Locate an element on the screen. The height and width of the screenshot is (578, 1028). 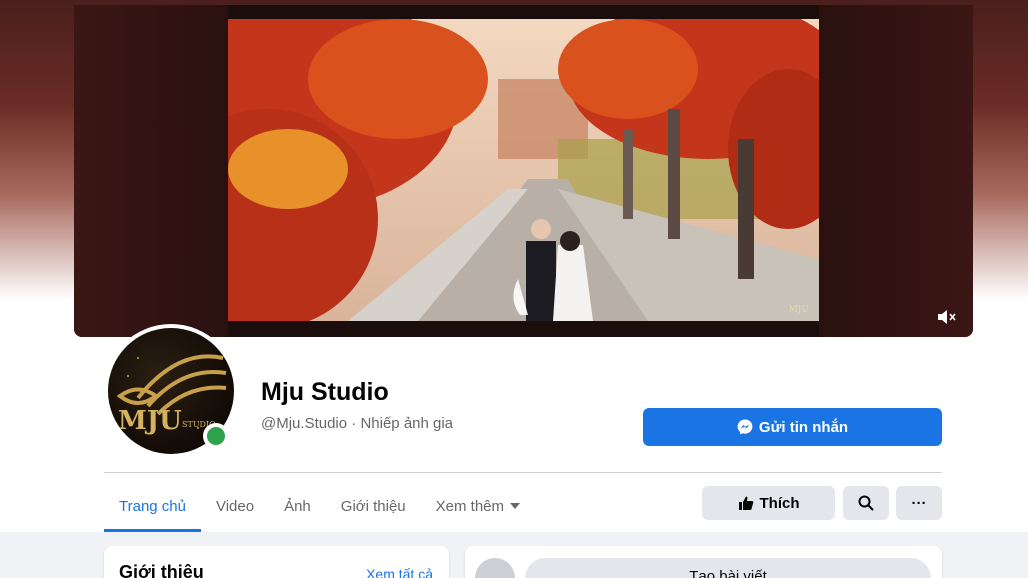
search-icon is located at coordinates (866, 503).